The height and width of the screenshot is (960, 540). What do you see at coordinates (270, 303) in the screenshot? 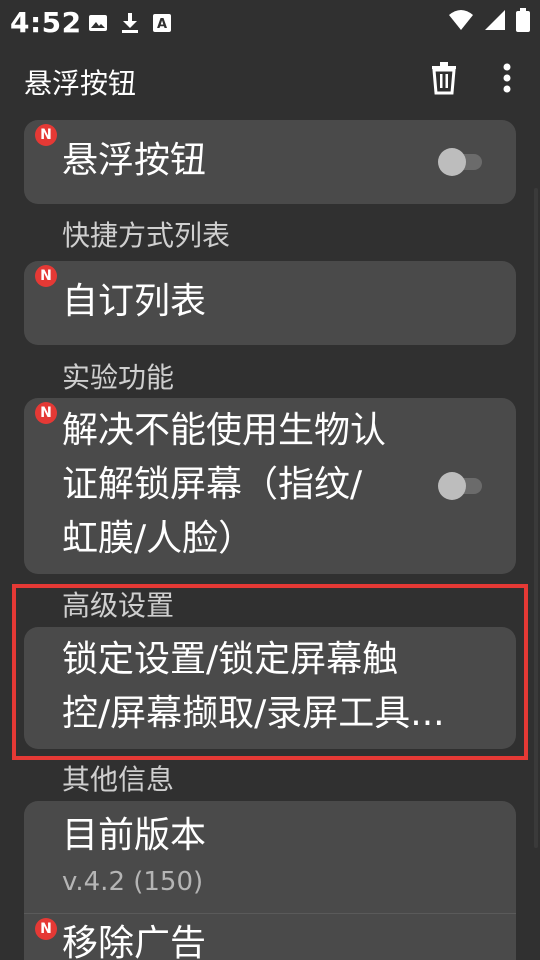
I see `custom-list-card: 自订列表` at bounding box center [270, 303].